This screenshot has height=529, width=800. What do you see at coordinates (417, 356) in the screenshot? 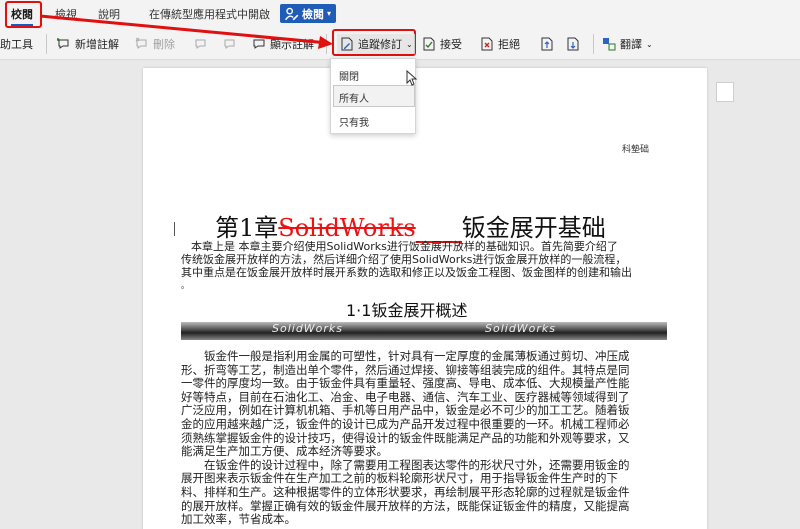
I see `body-line: 钣金件一般是指利用金属的可塑性，针对具有一定厚度的金属薄板通过剪切、冲压成` at bounding box center [417, 356].